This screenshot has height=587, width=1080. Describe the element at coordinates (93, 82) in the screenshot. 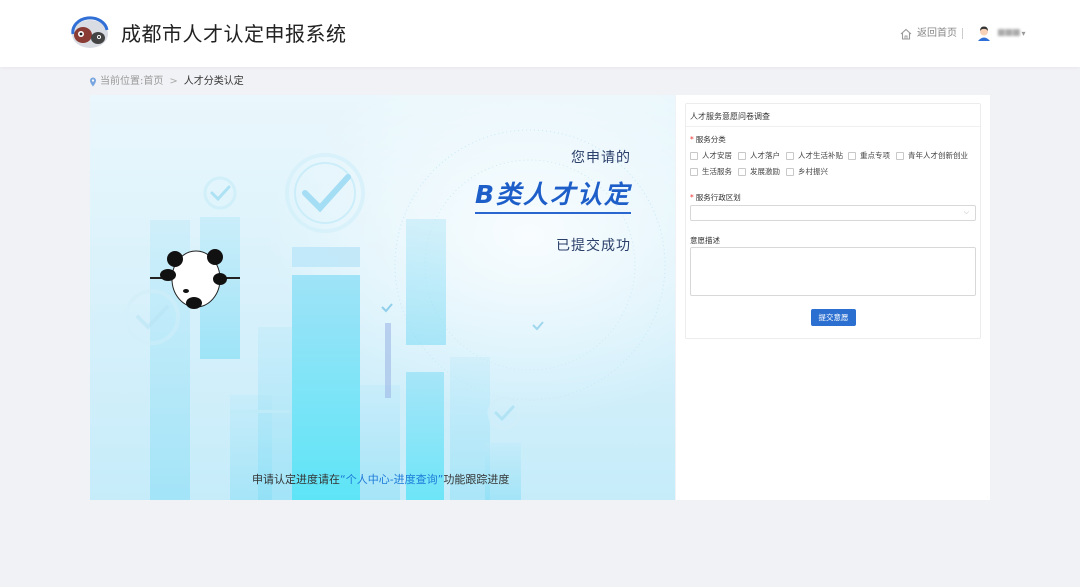

I see `location-pin-icon` at that location.